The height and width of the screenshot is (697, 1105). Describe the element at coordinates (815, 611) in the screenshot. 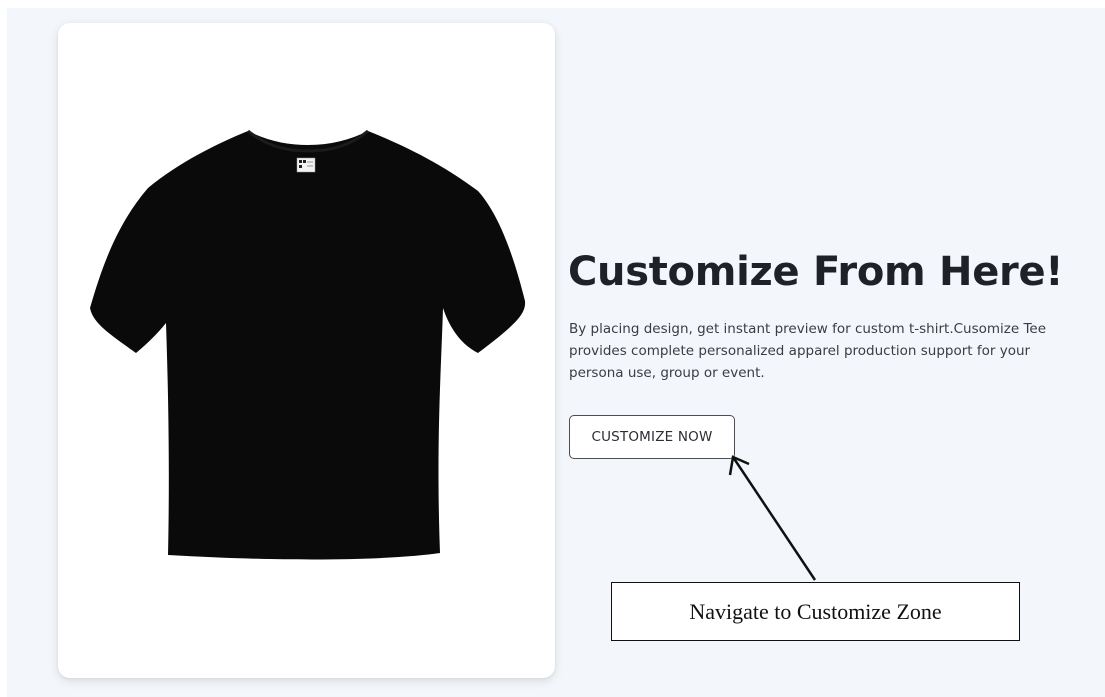

I see `annotation-label: Navigate to Customize Zone` at that location.